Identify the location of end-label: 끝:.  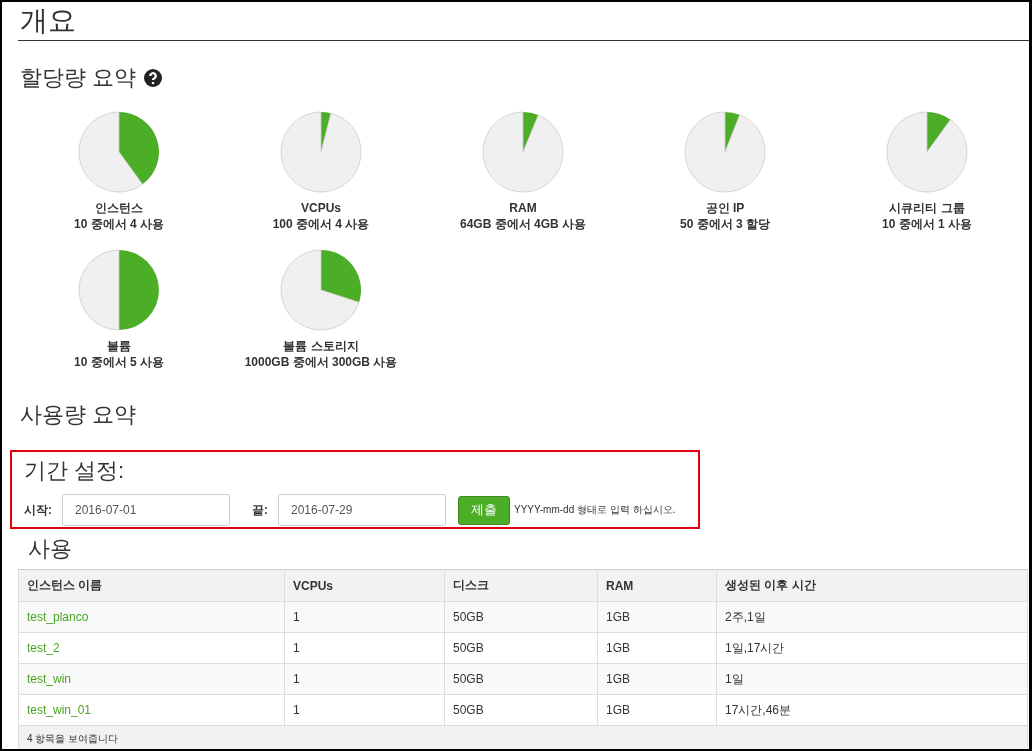
(260, 510).